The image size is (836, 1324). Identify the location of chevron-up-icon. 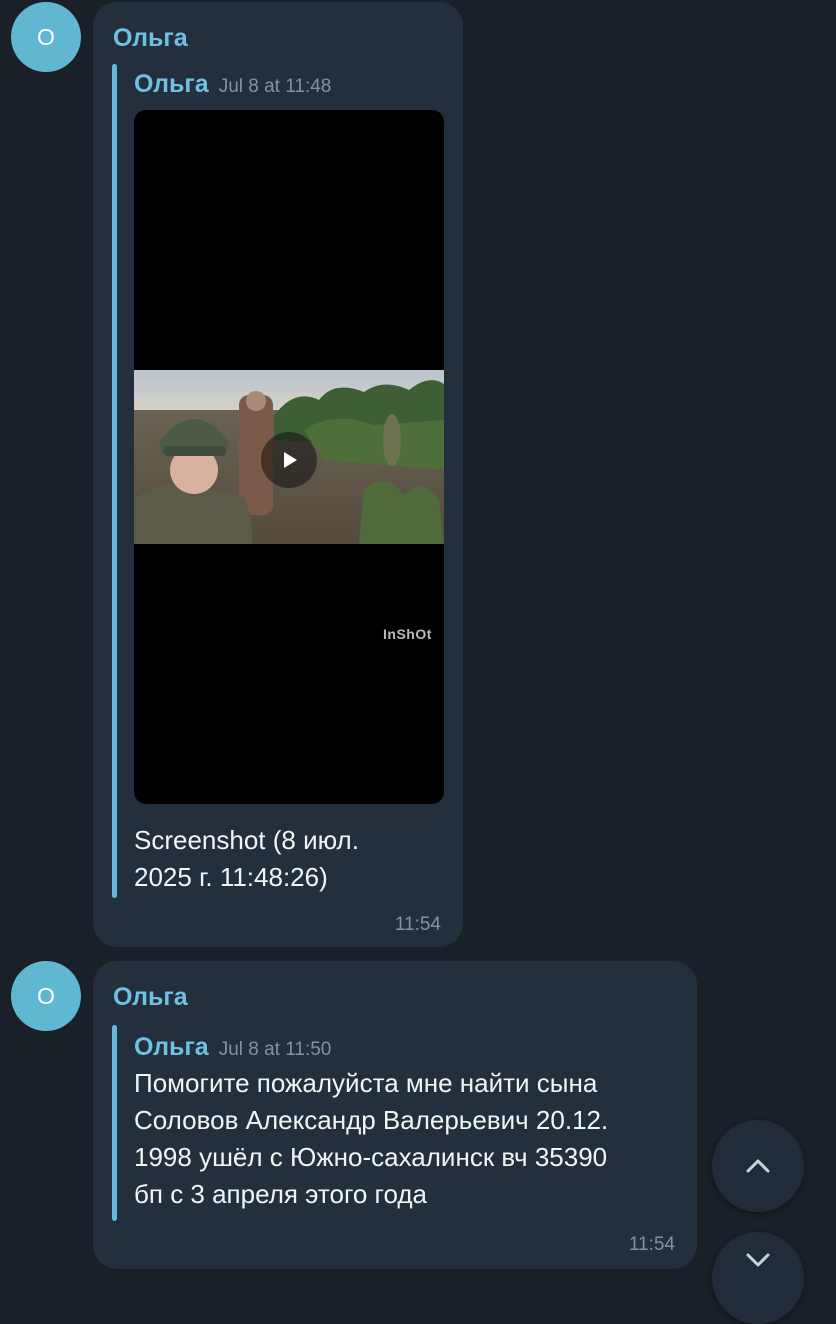
(758, 1166).